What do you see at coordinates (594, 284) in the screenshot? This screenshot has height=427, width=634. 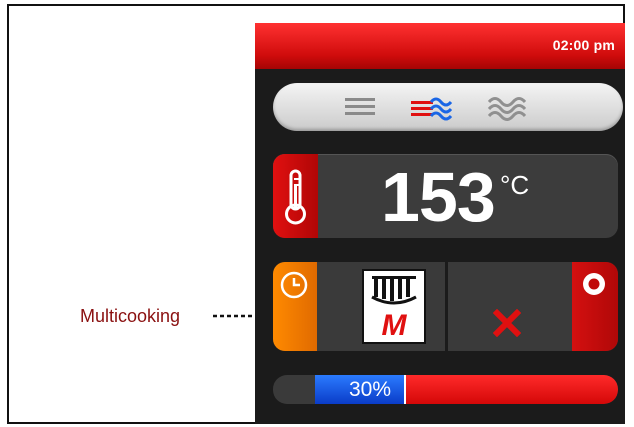 I see `target-icon` at bounding box center [594, 284].